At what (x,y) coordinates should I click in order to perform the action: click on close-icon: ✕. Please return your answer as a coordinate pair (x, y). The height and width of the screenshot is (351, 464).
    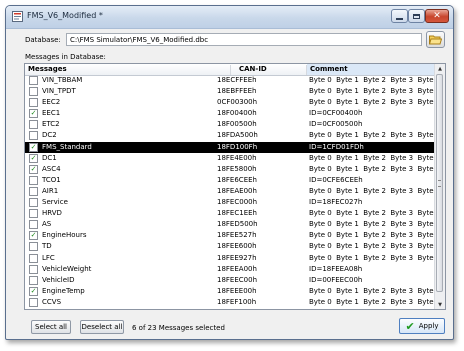
    Looking at the image, I should click on (437, 15).